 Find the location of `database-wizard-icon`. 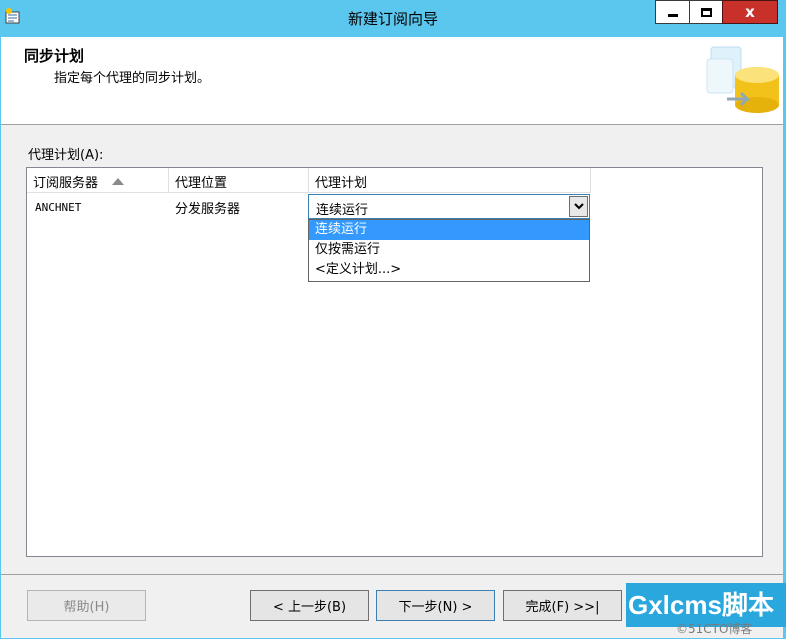

database-wizard-icon is located at coordinates (742, 79).